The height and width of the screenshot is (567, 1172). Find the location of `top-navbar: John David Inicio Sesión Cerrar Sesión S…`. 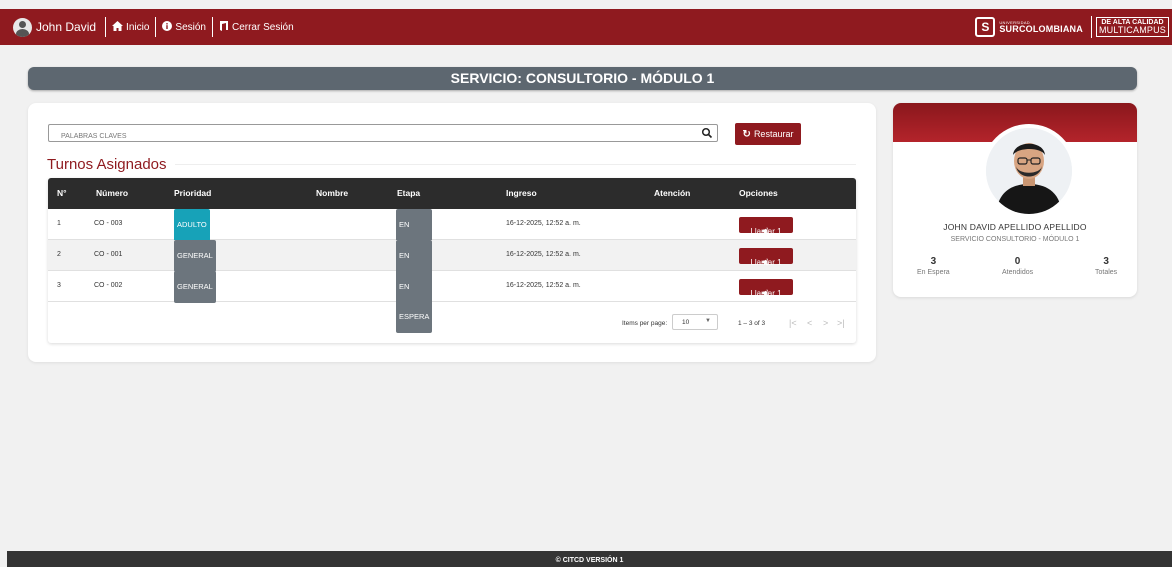

top-navbar: John David Inicio Sesión Cerrar Sesión S… is located at coordinates (586, 27).